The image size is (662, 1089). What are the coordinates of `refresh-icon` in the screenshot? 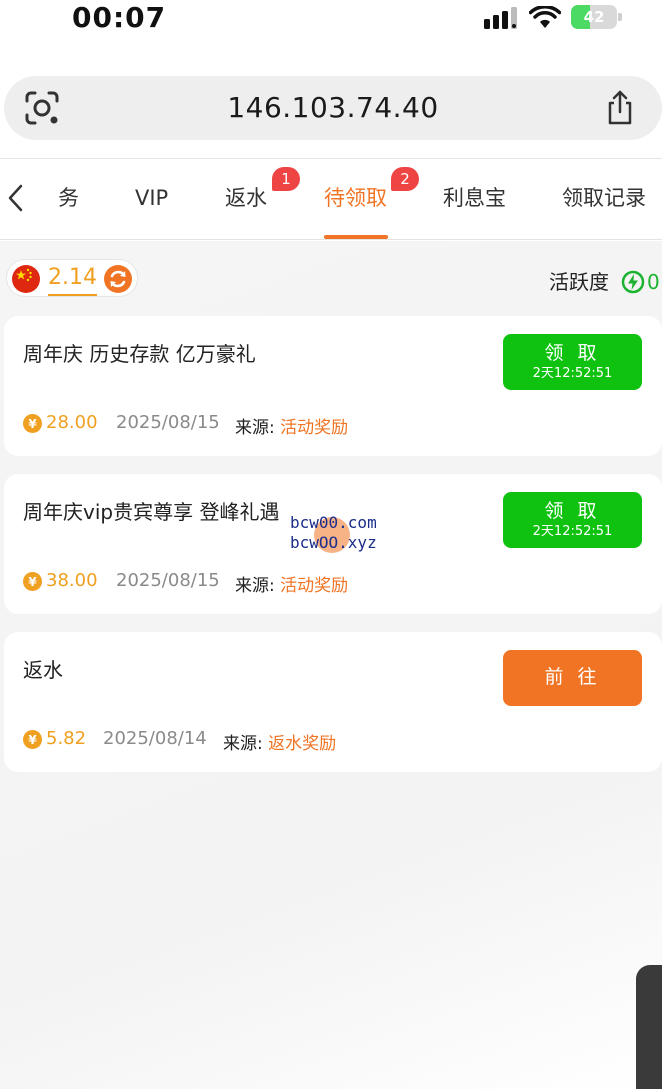 It's located at (118, 279).